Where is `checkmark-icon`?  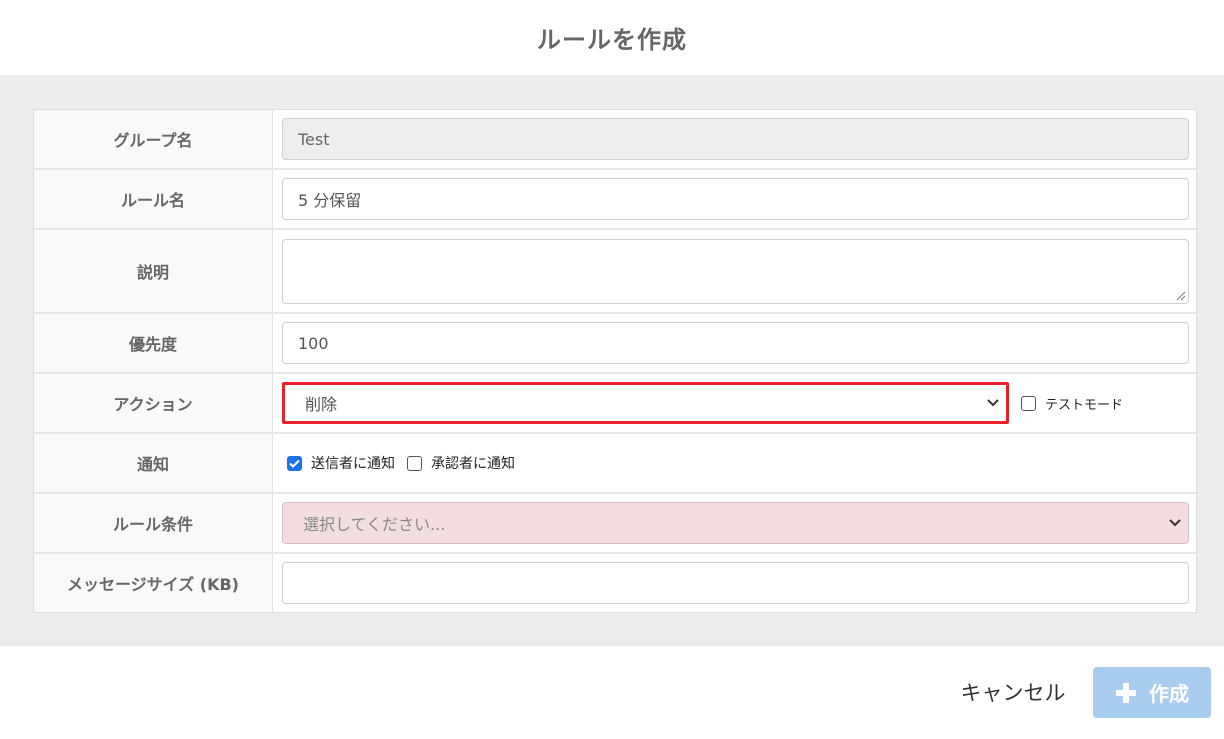
checkmark-icon is located at coordinates (294, 463).